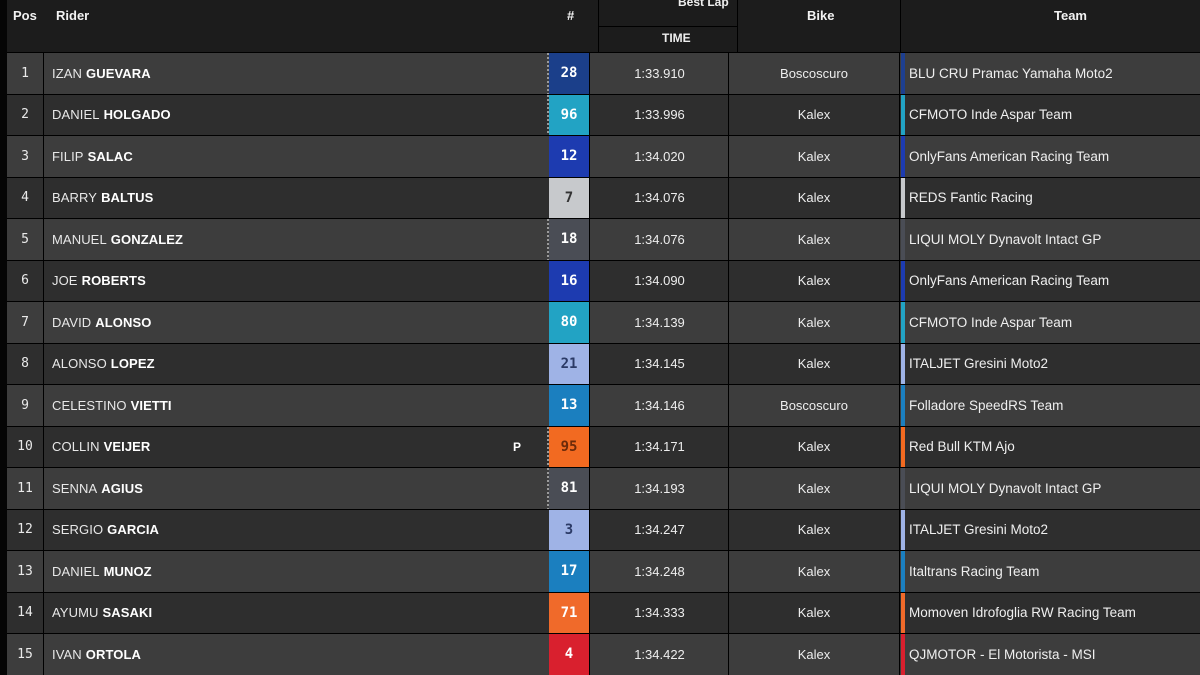 Image resolution: width=1200 pixels, height=675 pixels. I want to click on position-cell: 12, so click(25, 530).